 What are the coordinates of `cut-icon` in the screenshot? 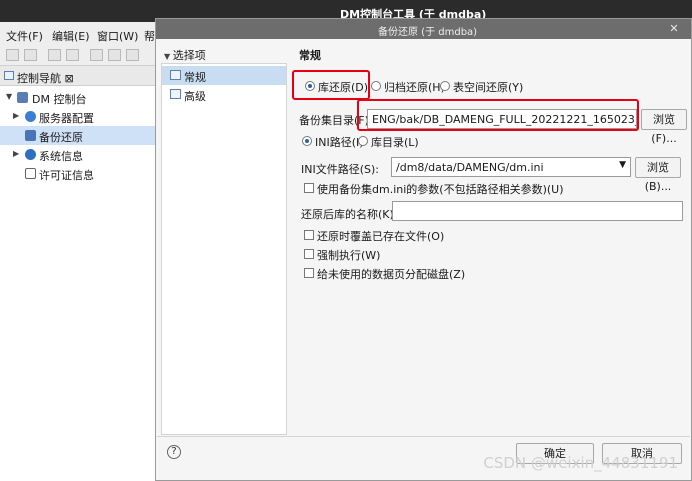 It's located at (96, 55).